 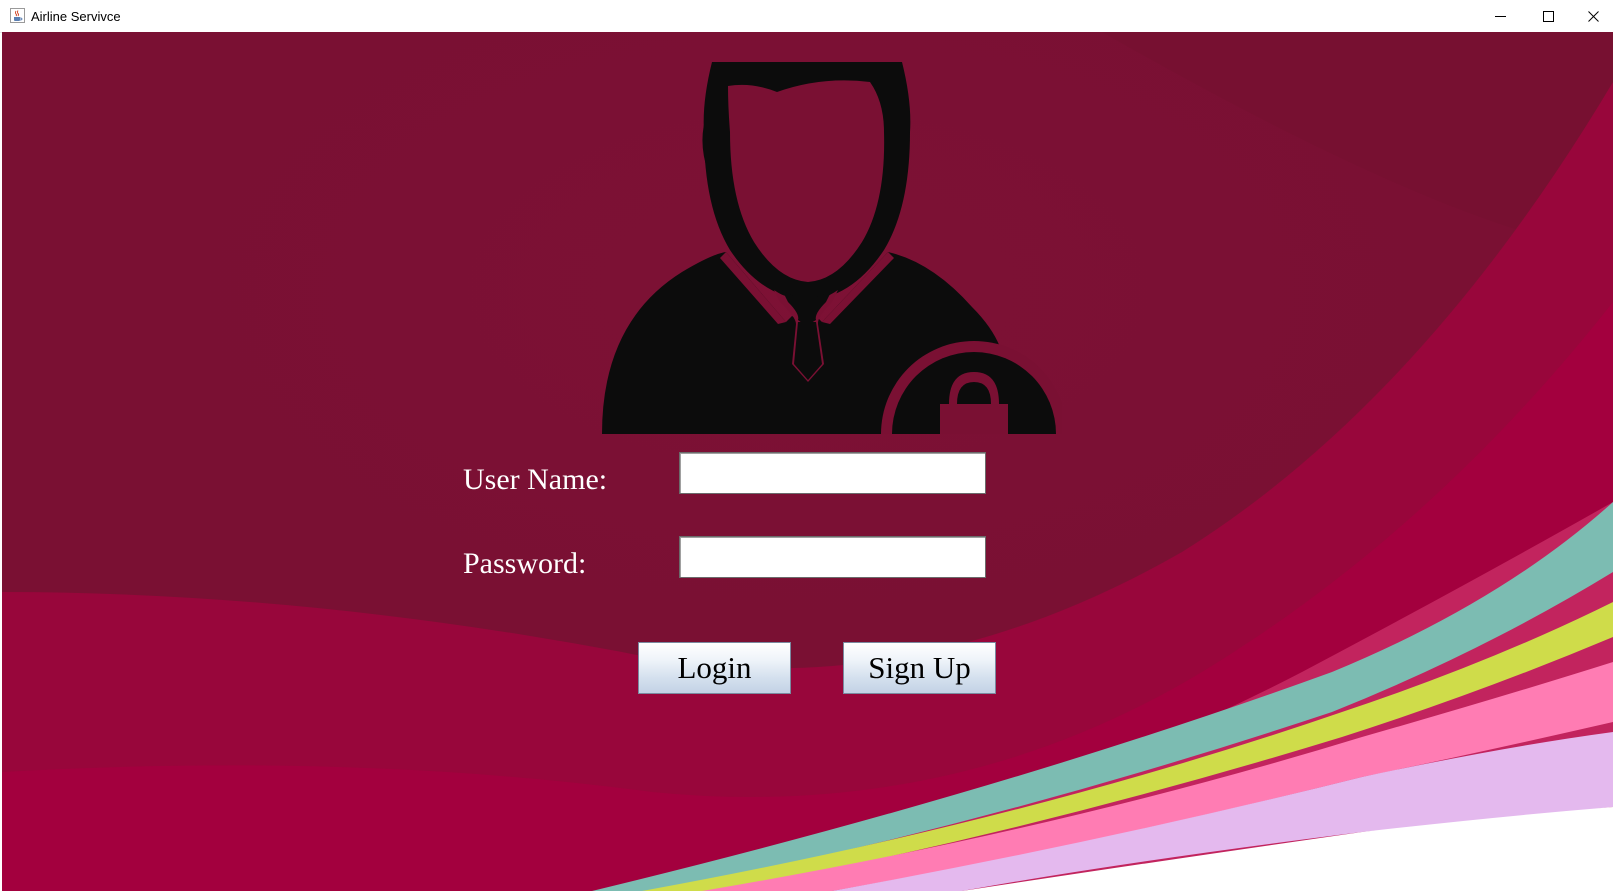 I want to click on maximize-button, so click(x=1548, y=16).